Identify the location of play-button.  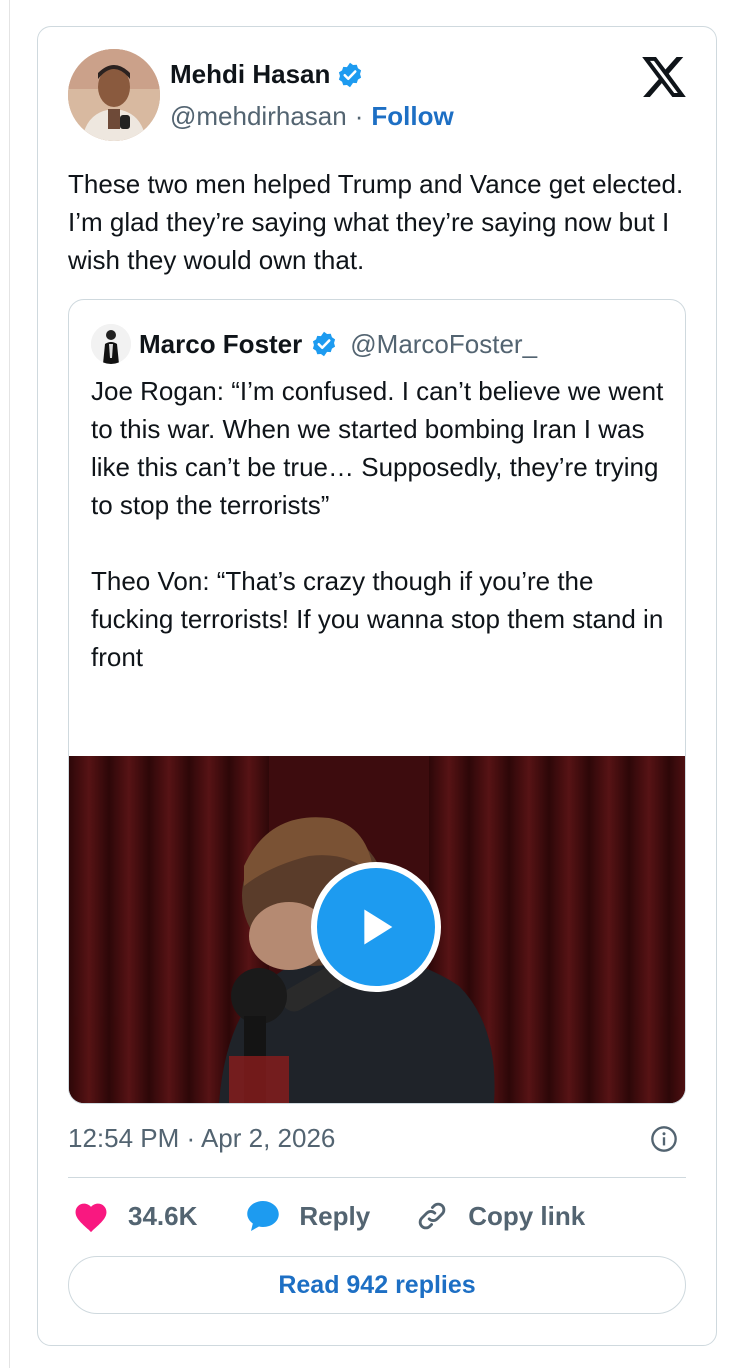
(376, 927).